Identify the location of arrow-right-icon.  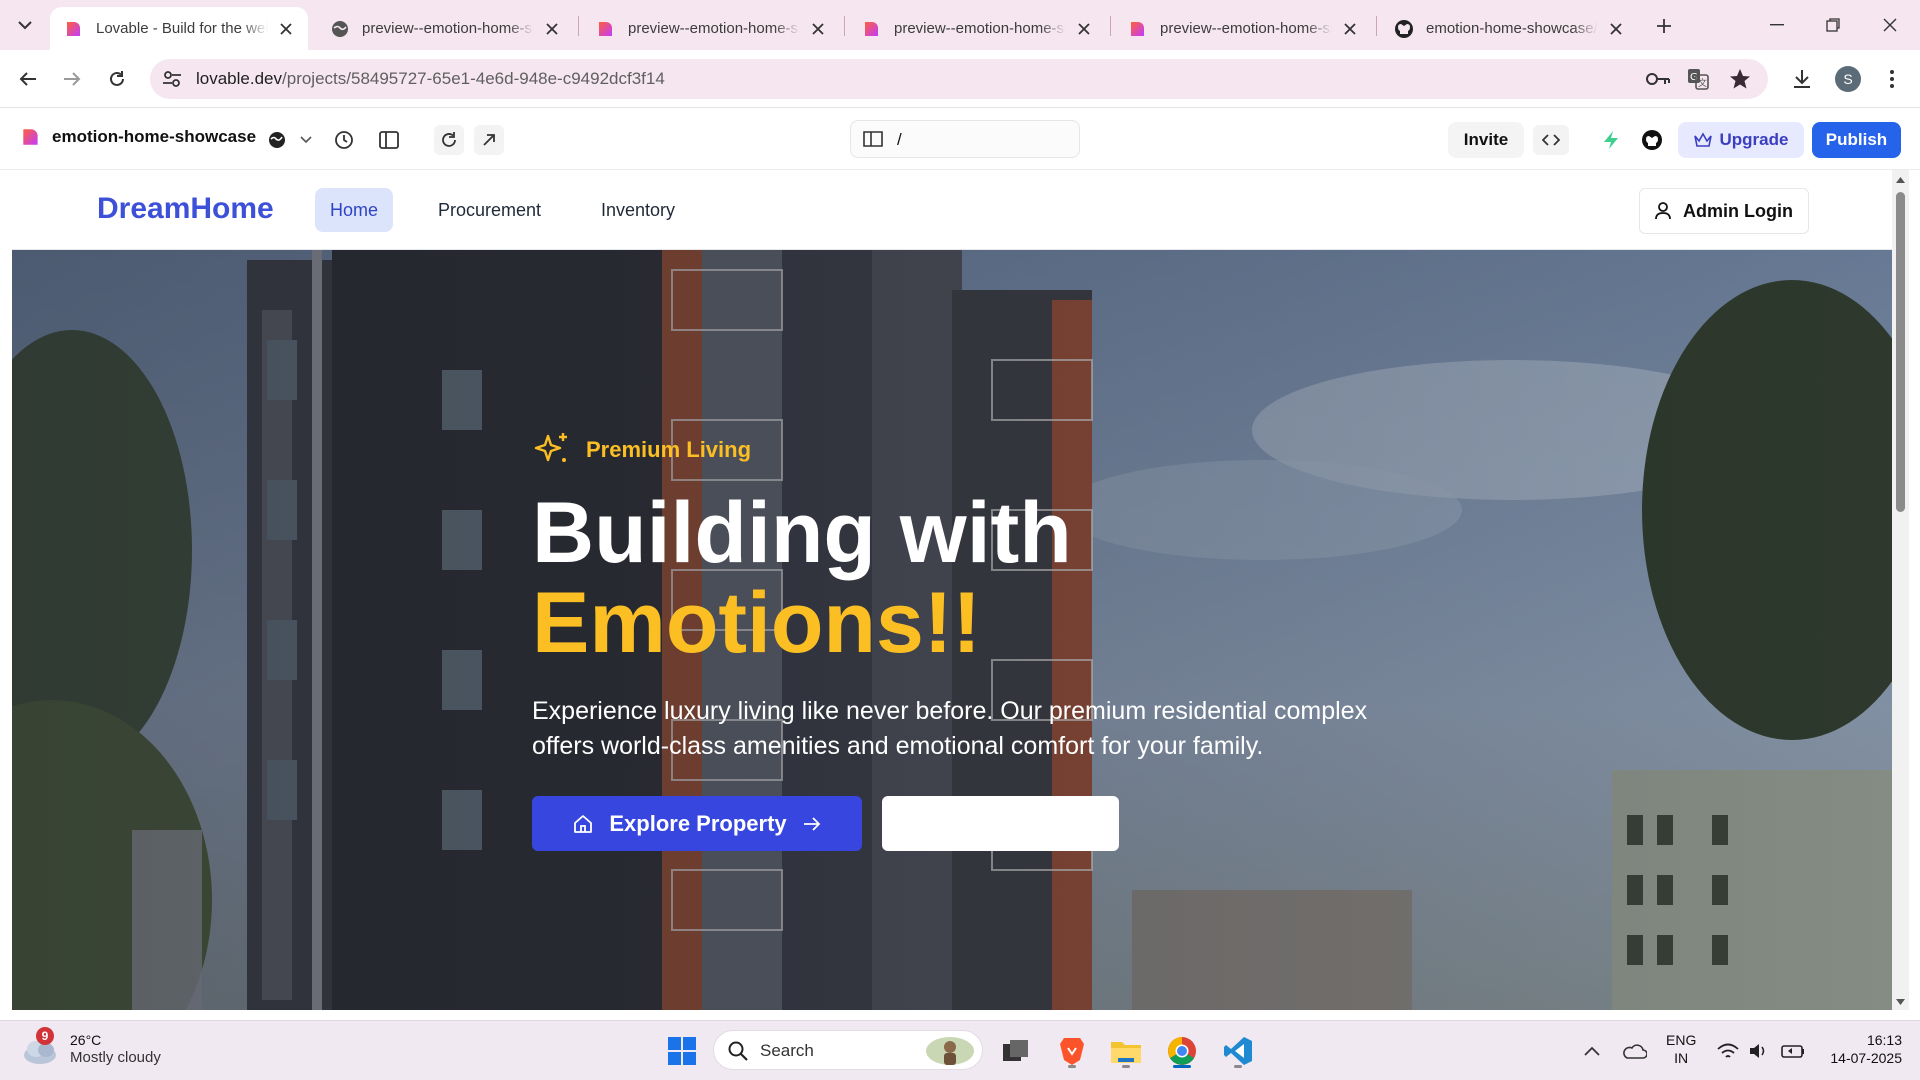
(72, 79).